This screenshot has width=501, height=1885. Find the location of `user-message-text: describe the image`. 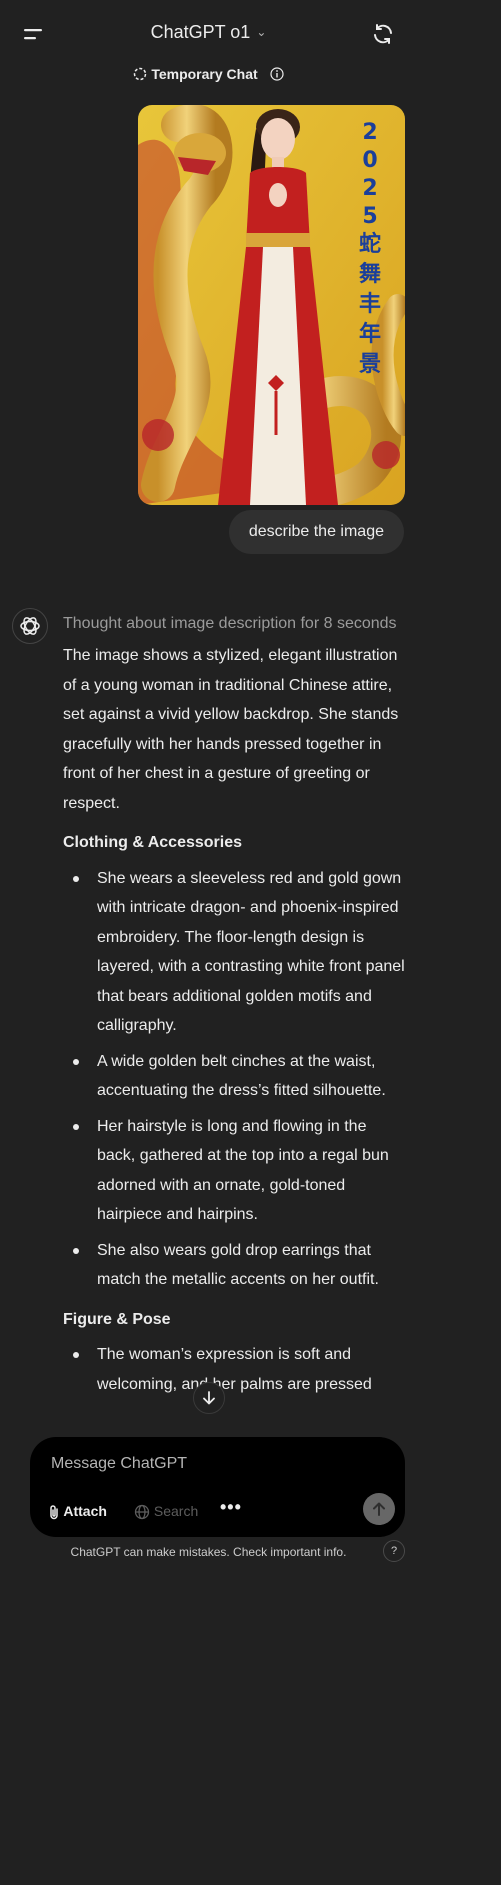

user-message-text: describe the image is located at coordinates (316, 531).